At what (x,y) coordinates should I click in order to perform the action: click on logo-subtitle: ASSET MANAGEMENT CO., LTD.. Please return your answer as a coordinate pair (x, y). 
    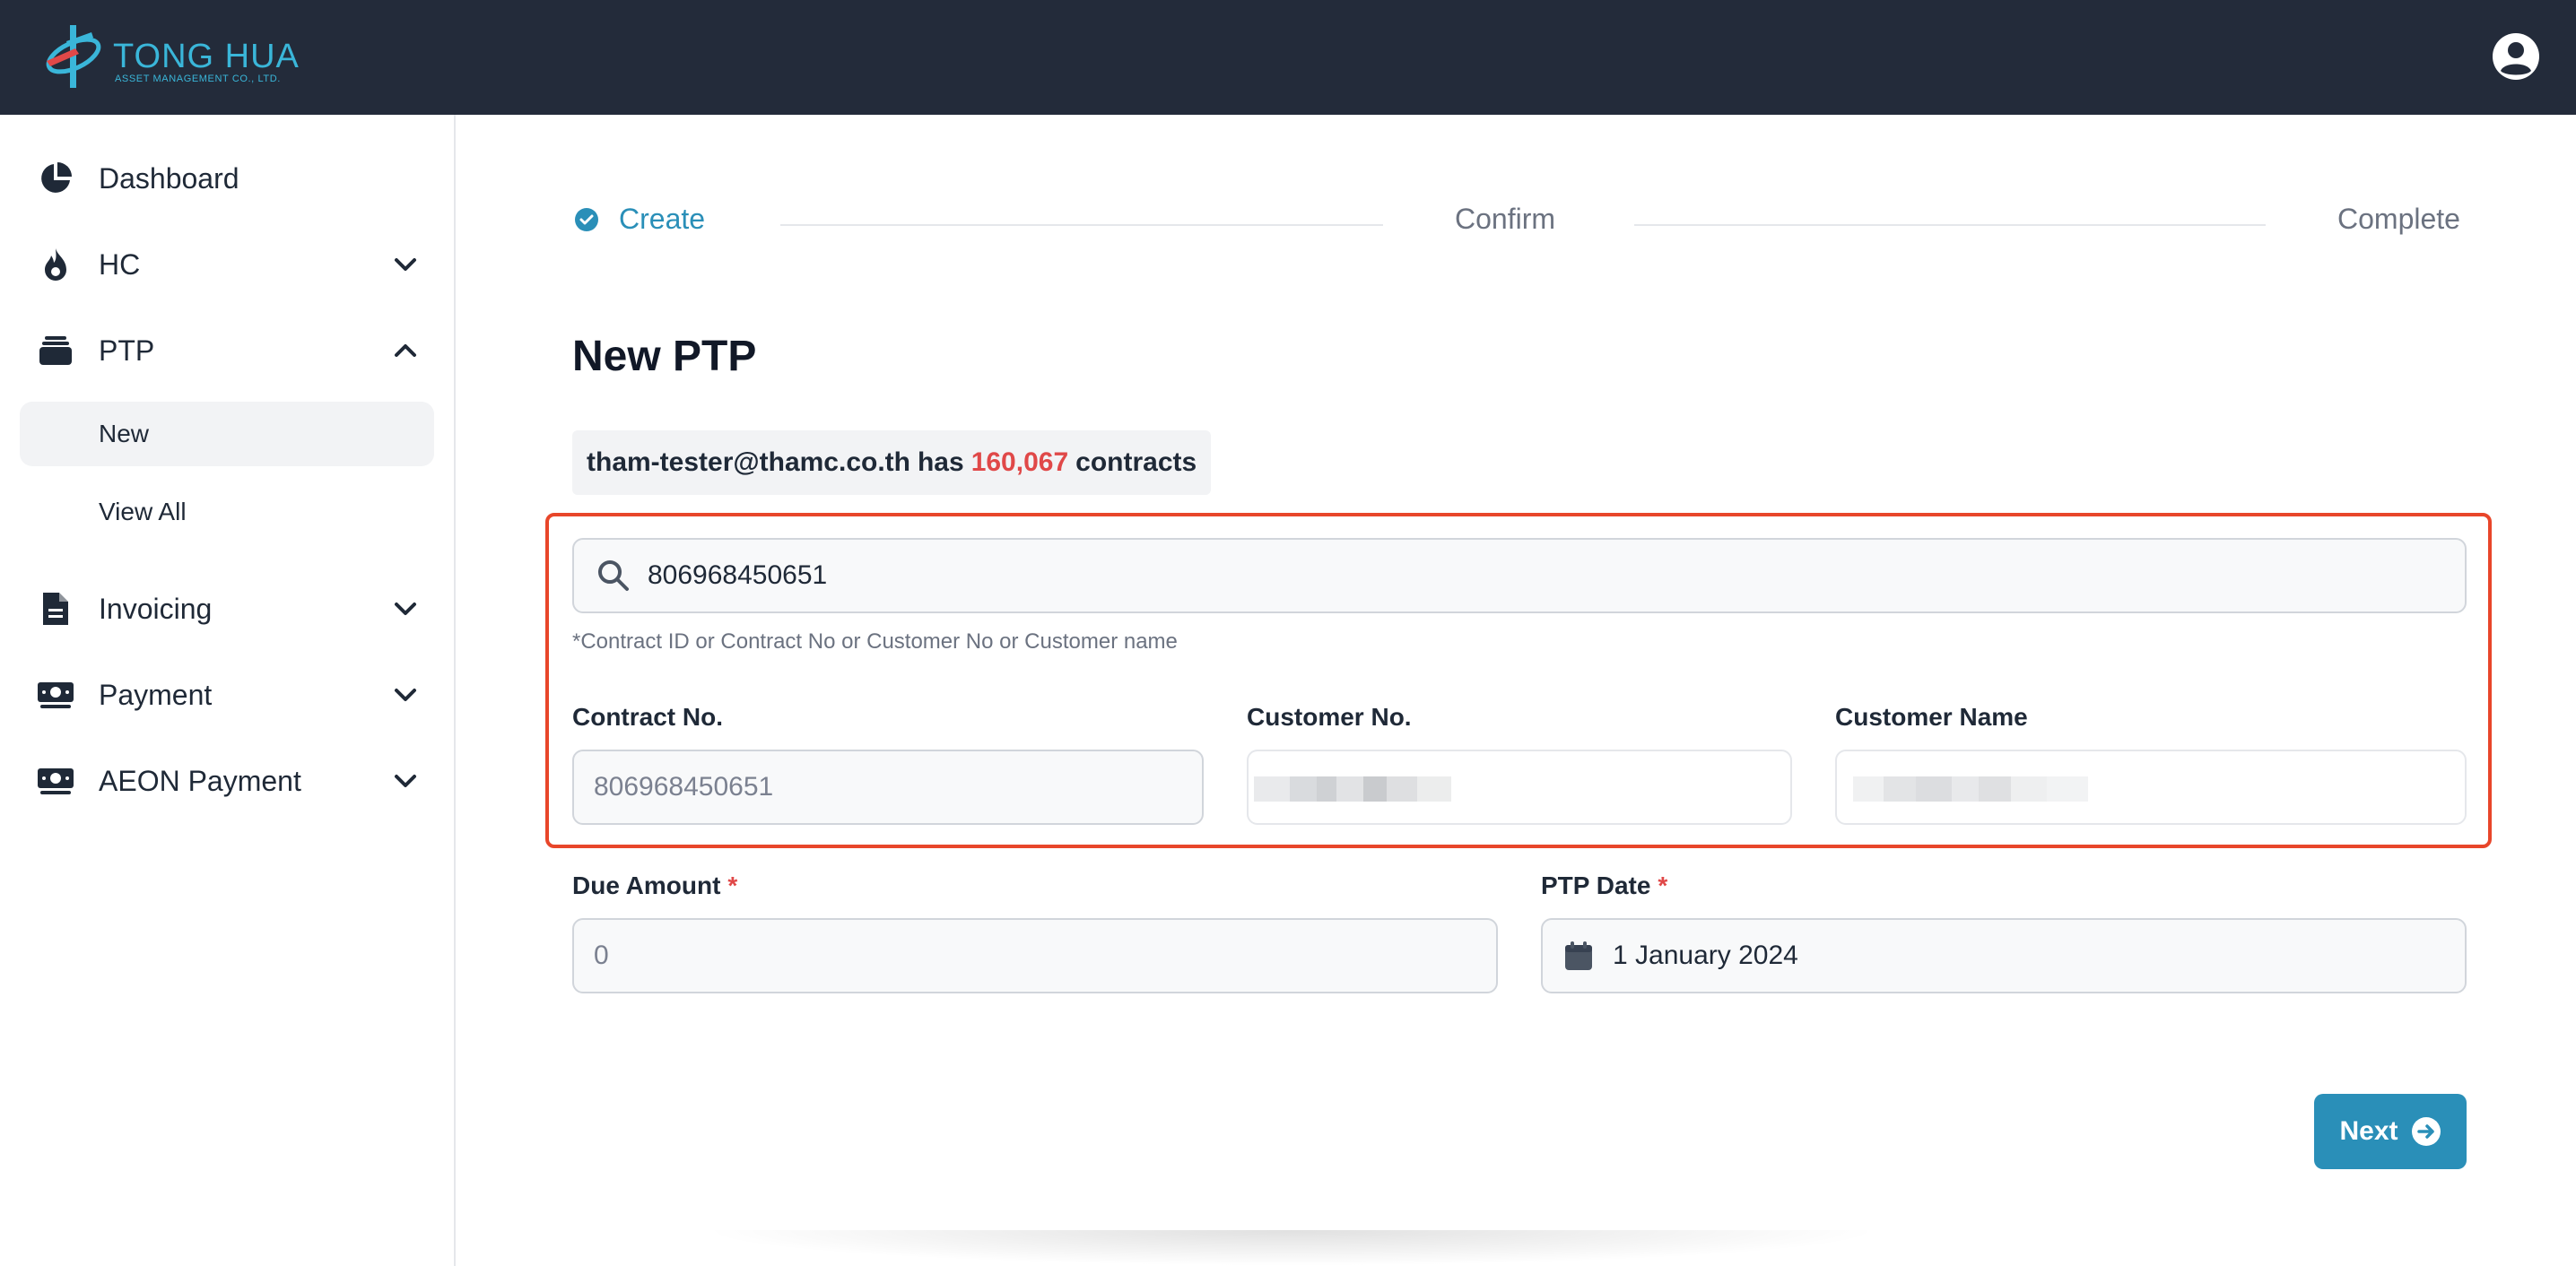
    Looking at the image, I should click on (198, 79).